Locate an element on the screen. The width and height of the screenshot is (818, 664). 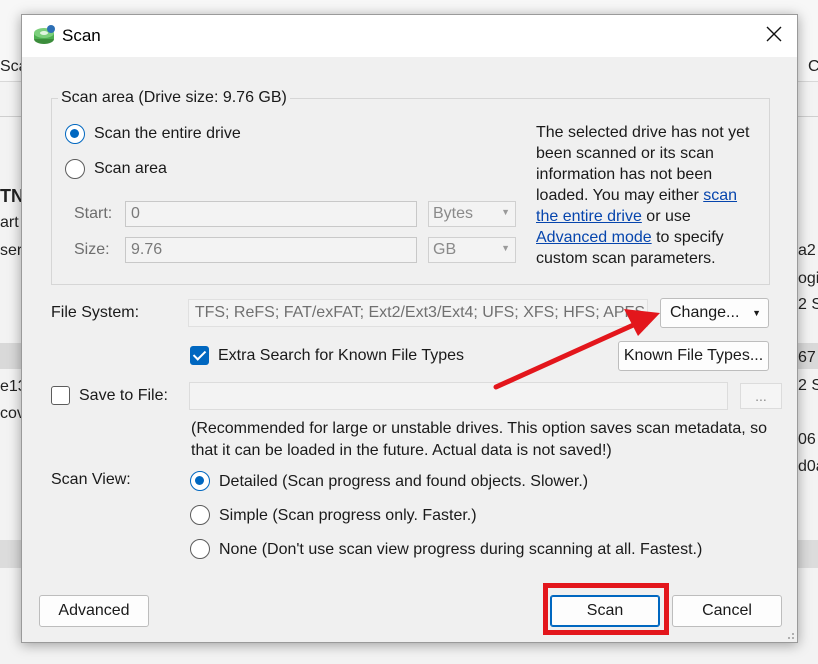
size-input: 9.76 is located at coordinates (271, 250).